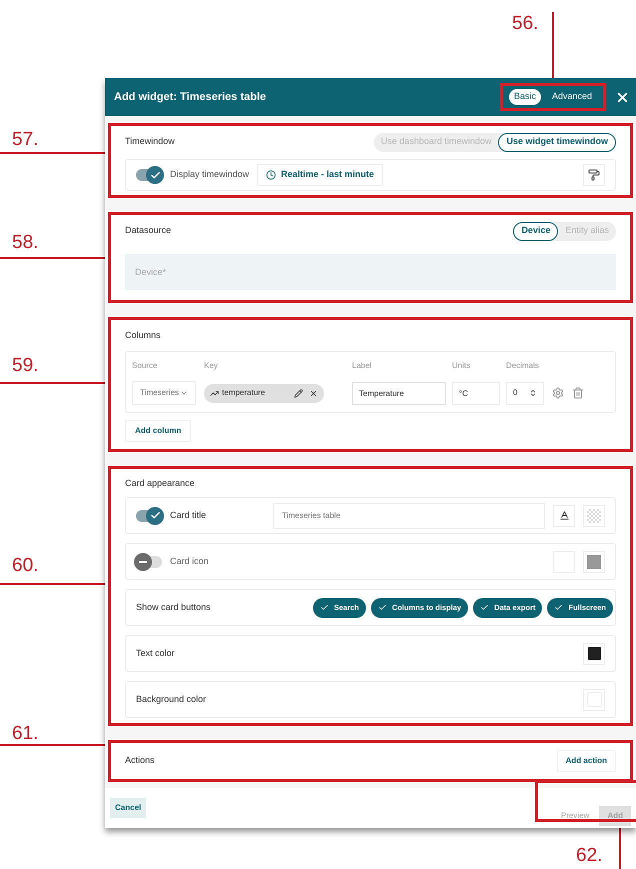  What do you see at coordinates (578, 393) in the screenshot?
I see `delete-icon` at bounding box center [578, 393].